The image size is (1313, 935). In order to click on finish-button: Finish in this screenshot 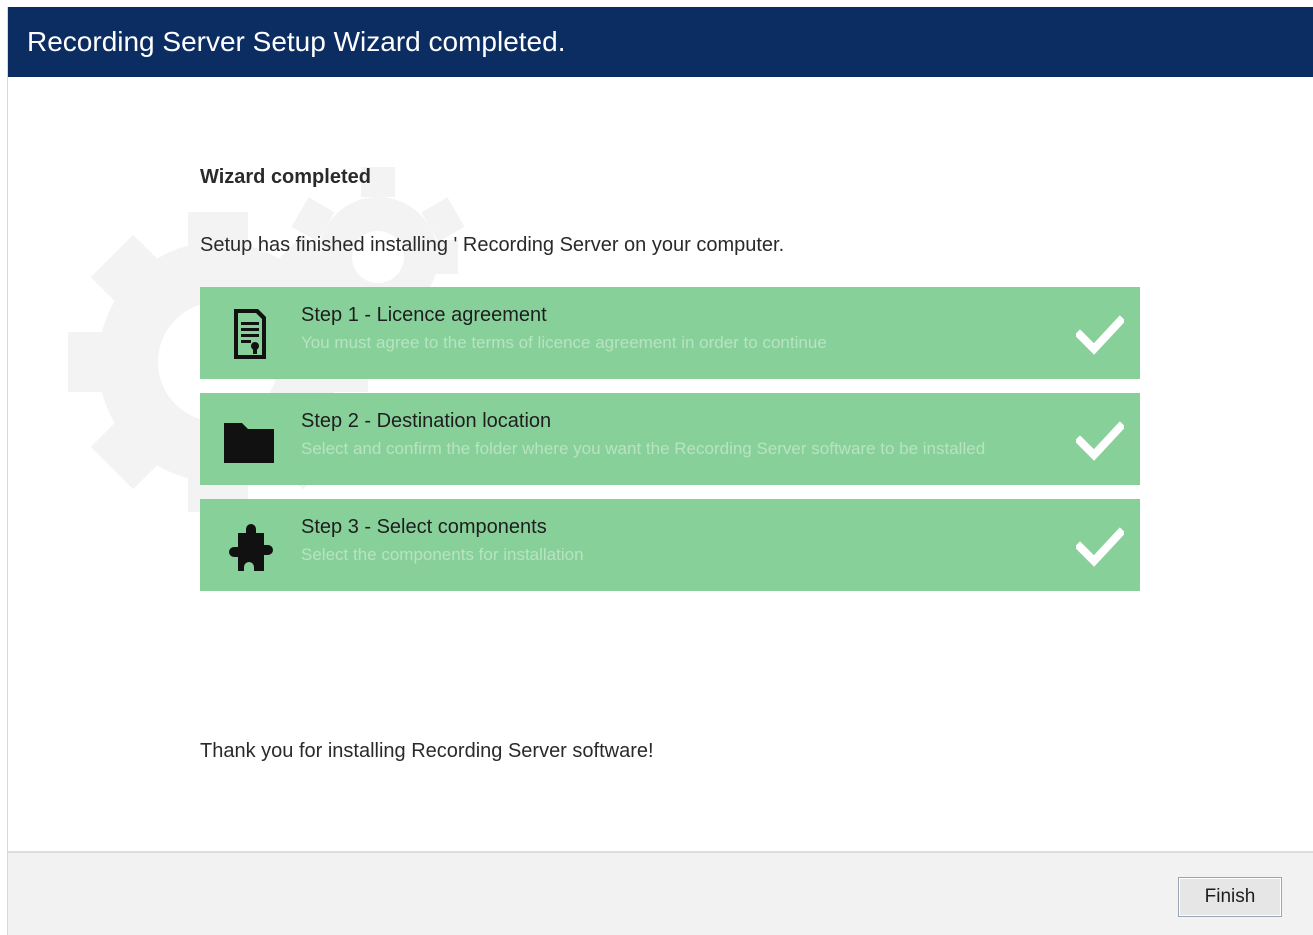, I will do `click(1230, 897)`.